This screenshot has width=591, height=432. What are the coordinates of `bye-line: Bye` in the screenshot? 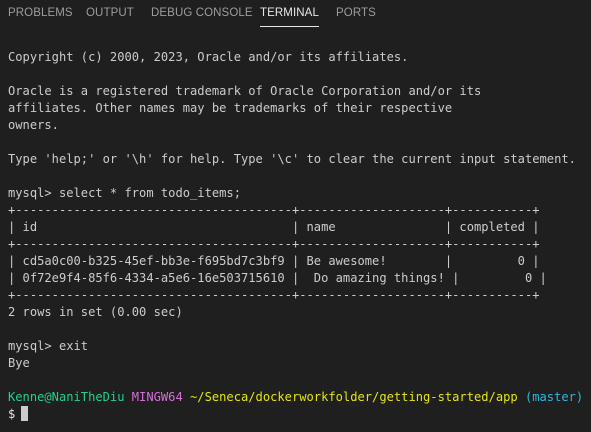 It's located at (19, 363).